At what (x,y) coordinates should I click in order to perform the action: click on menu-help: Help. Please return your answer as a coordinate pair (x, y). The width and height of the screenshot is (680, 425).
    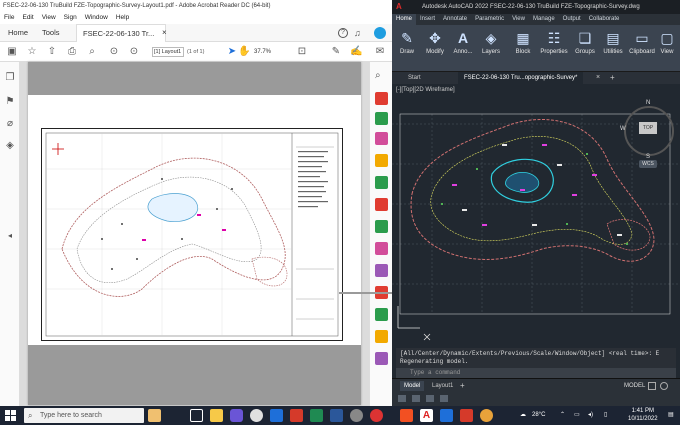
    Looking at the image, I should click on (122, 18).